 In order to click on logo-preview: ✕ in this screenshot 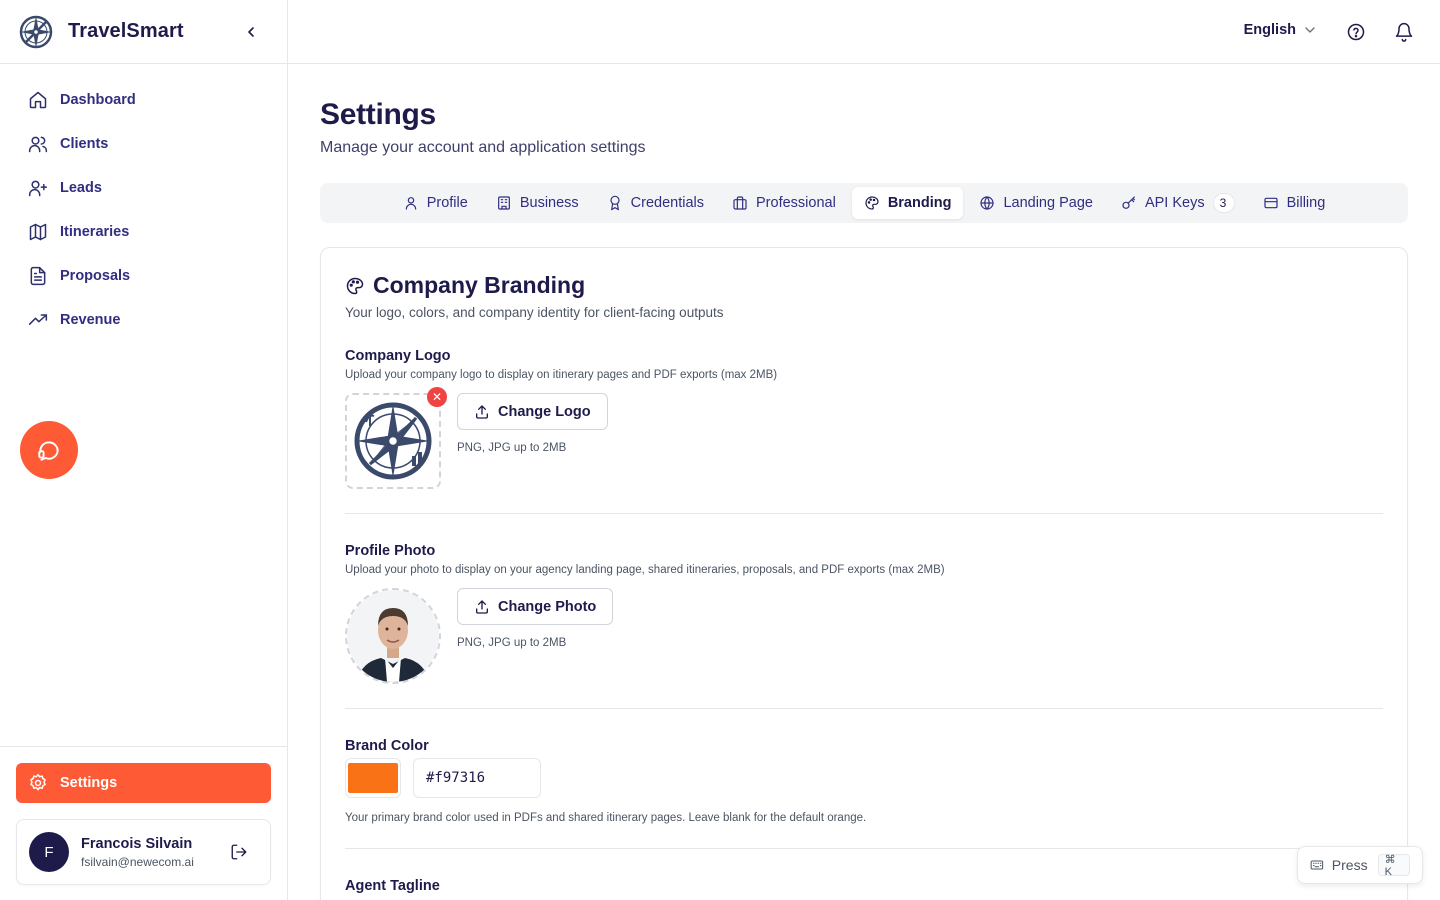, I will do `click(396, 438)`.